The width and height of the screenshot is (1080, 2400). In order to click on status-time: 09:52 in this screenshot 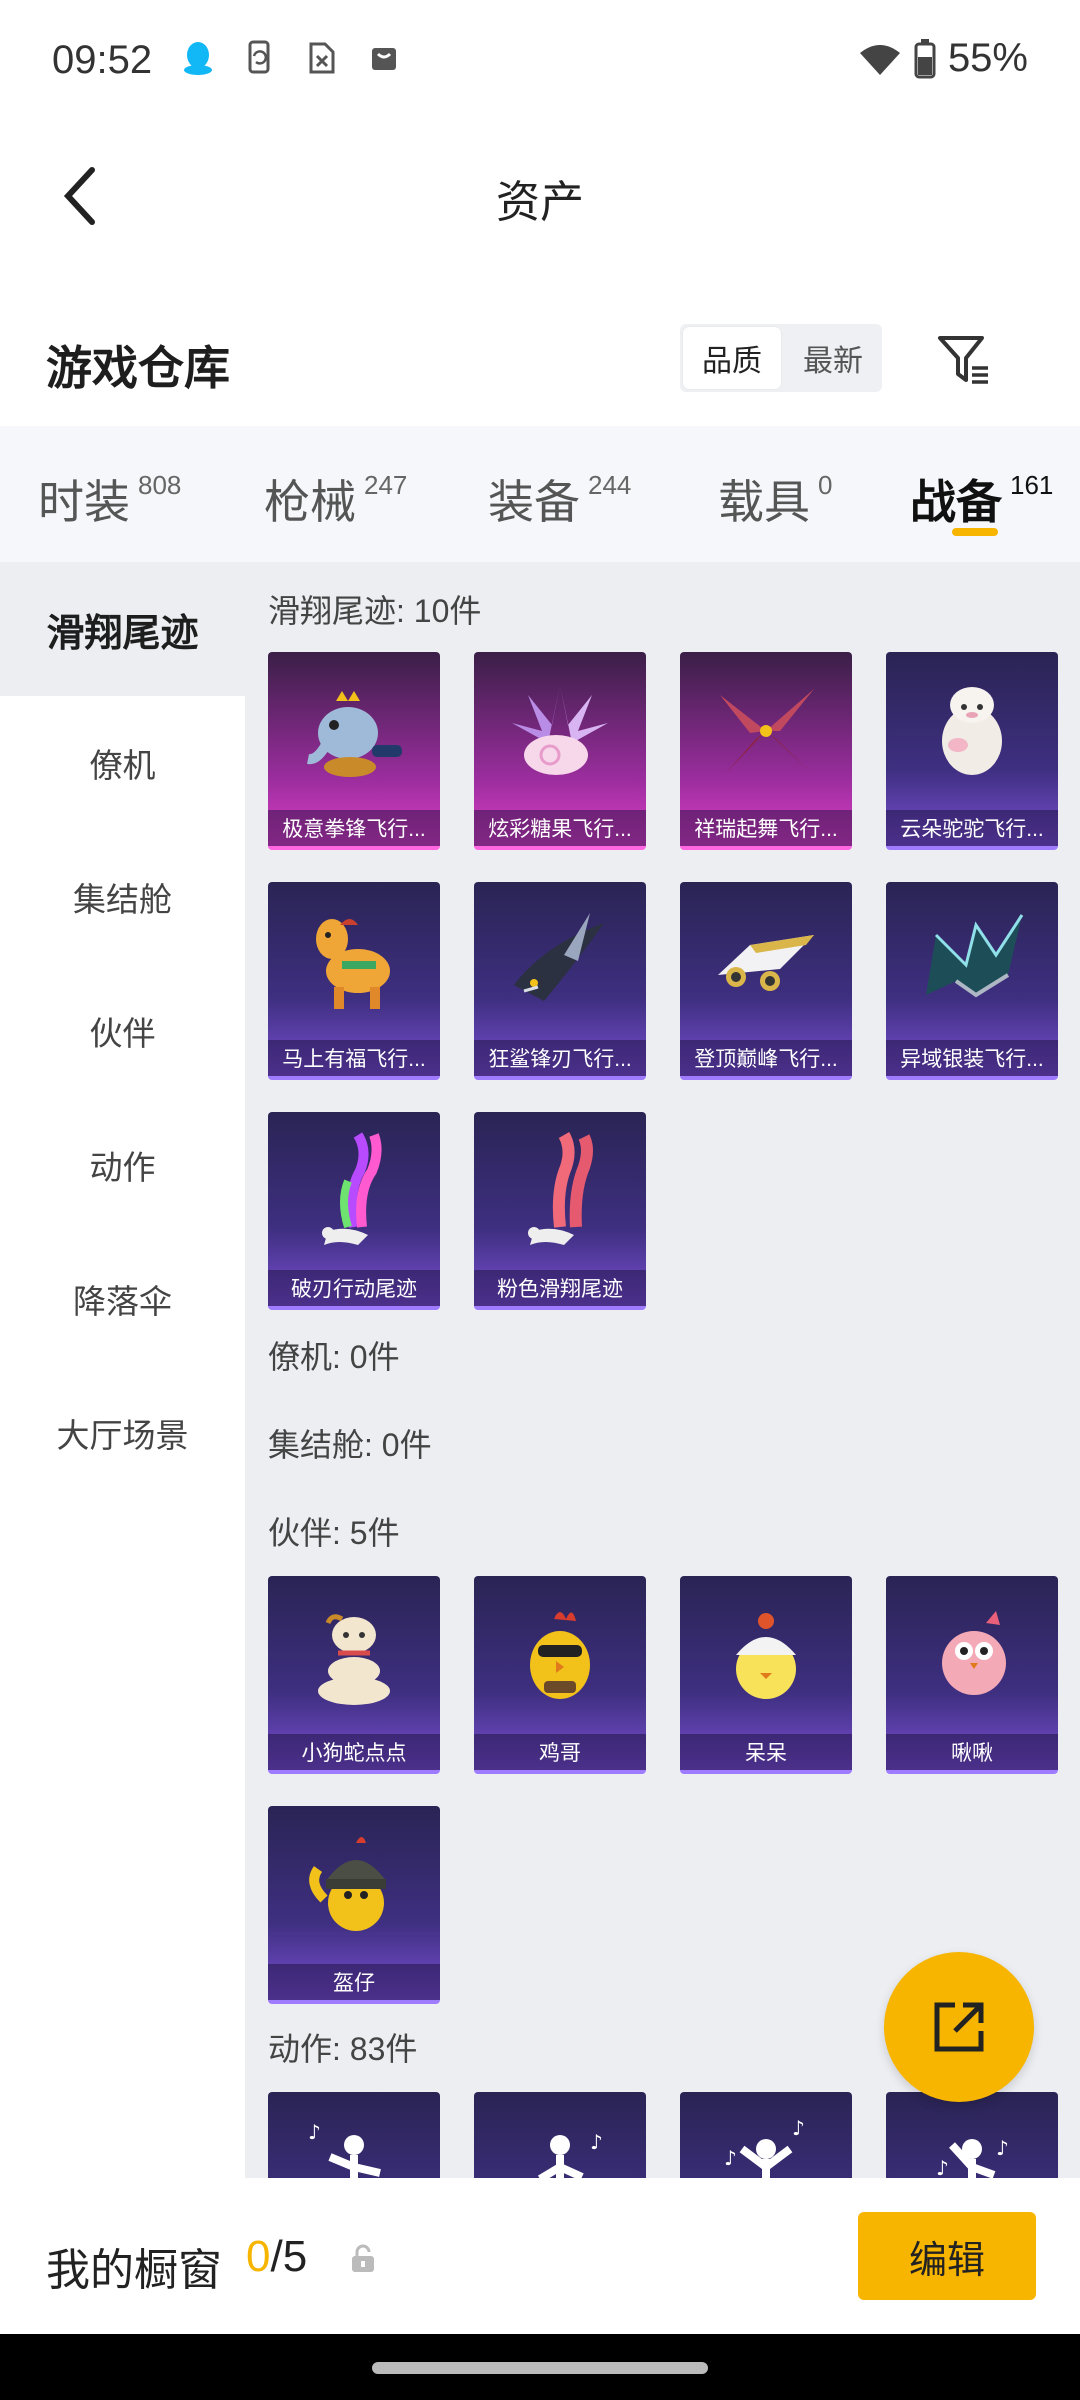, I will do `click(102, 60)`.